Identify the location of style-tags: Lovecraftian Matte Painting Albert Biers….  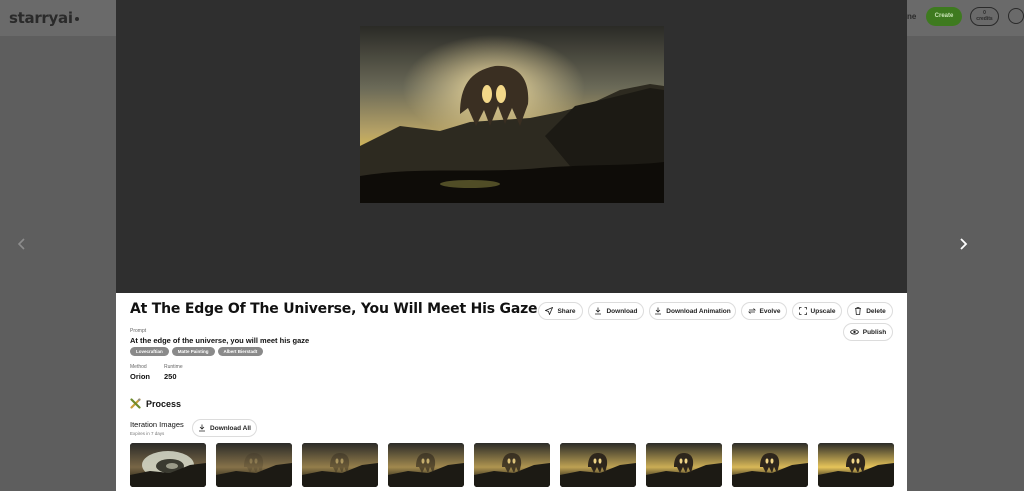
(197, 351).